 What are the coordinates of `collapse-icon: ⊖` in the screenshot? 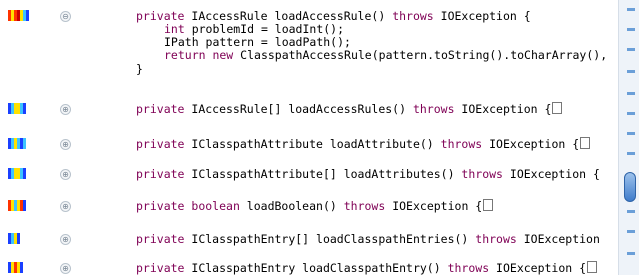 It's located at (65, 16).